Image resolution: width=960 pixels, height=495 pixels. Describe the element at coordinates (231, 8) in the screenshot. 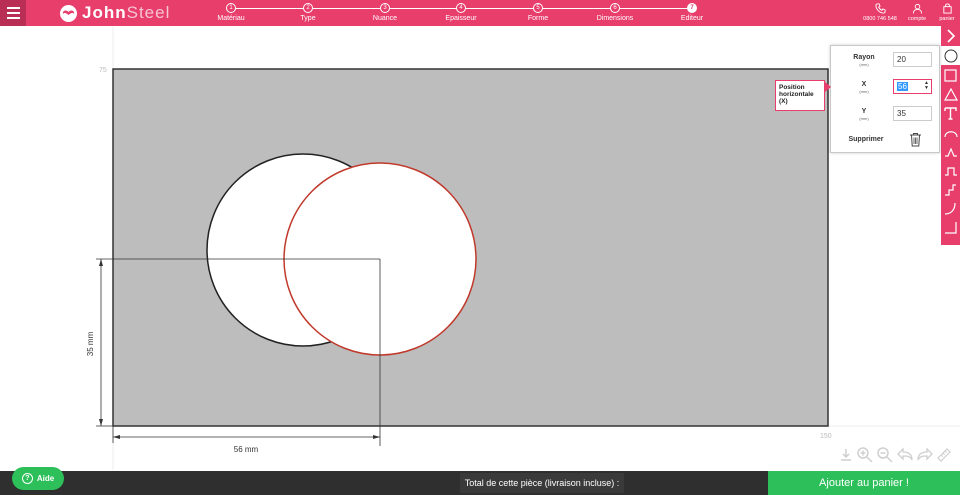

I see `step-number: 1` at that location.